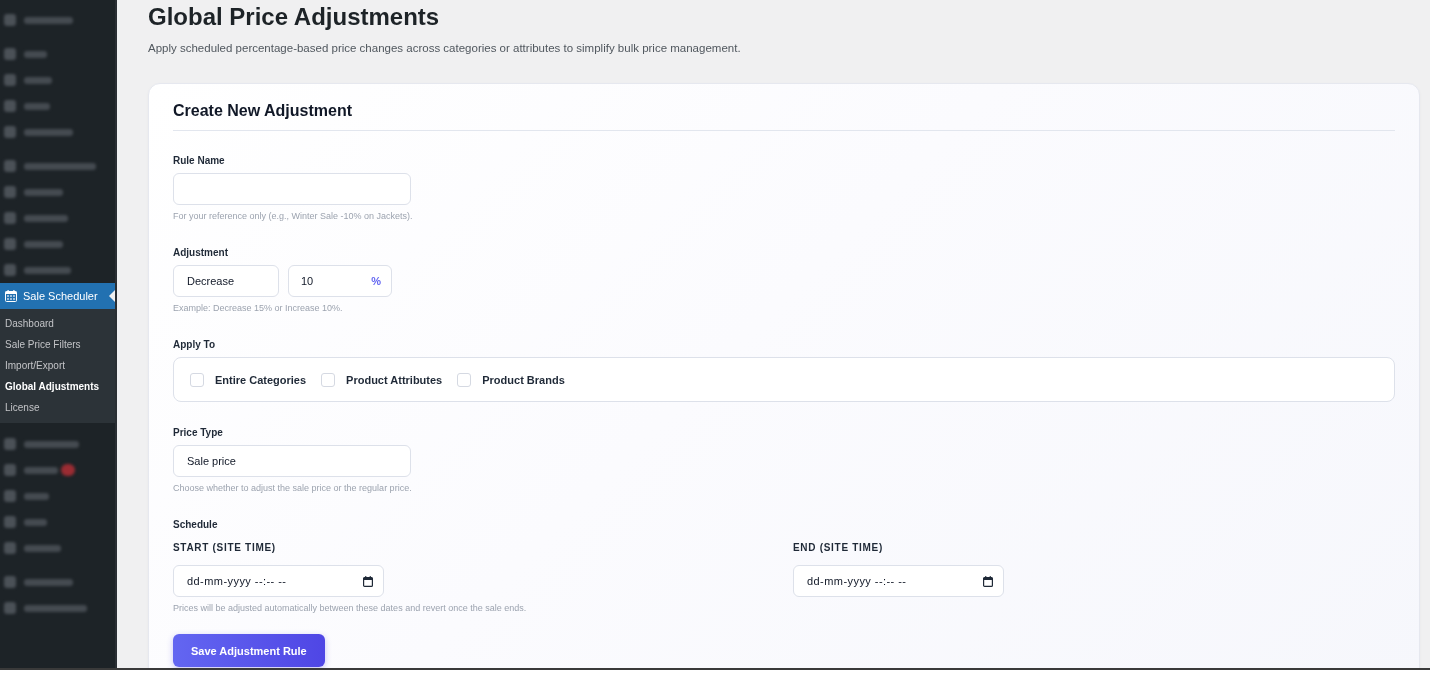 Image resolution: width=1430 pixels, height=675 pixels. Describe the element at coordinates (224, 548) in the screenshot. I see `field-label: START (SITE TIME)` at that location.